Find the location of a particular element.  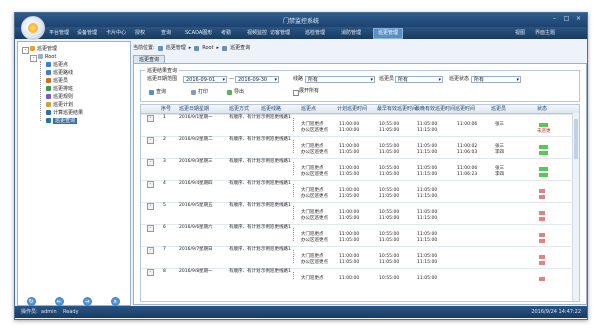

column-header: 巡更时间 is located at coordinates (465, 109).